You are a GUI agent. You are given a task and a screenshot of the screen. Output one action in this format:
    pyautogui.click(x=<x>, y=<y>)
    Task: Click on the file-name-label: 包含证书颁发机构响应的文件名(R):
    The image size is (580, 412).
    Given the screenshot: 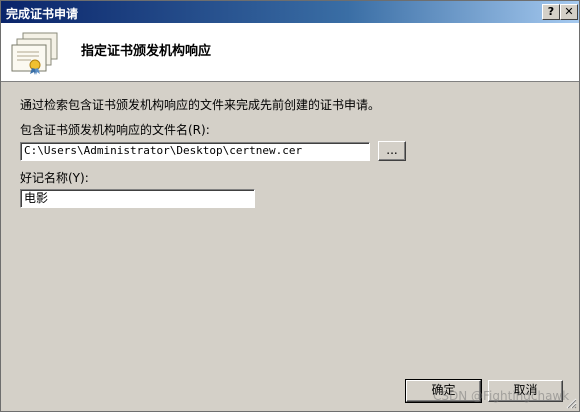 What is the action you would take?
    pyautogui.click(x=115, y=130)
    